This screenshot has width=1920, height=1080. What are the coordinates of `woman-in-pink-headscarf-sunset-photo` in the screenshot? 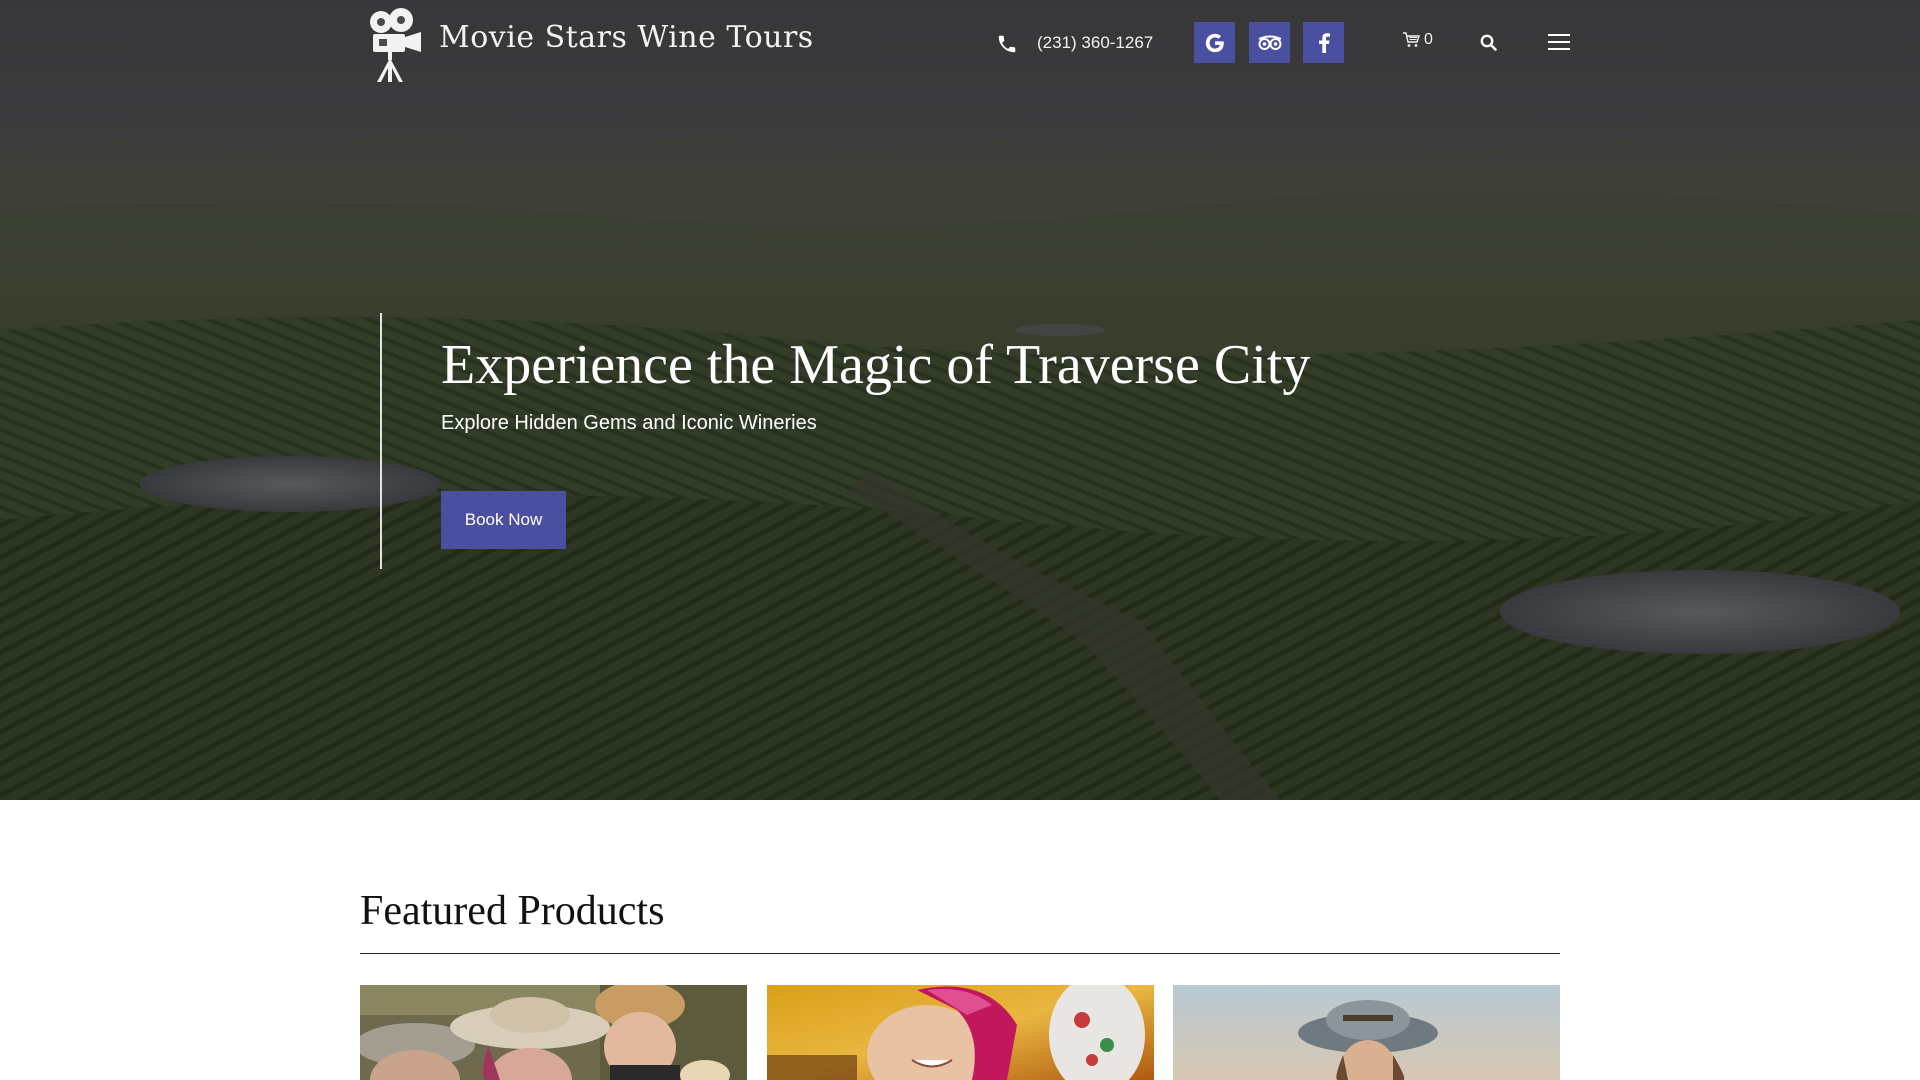 It's located at (960, 1032).